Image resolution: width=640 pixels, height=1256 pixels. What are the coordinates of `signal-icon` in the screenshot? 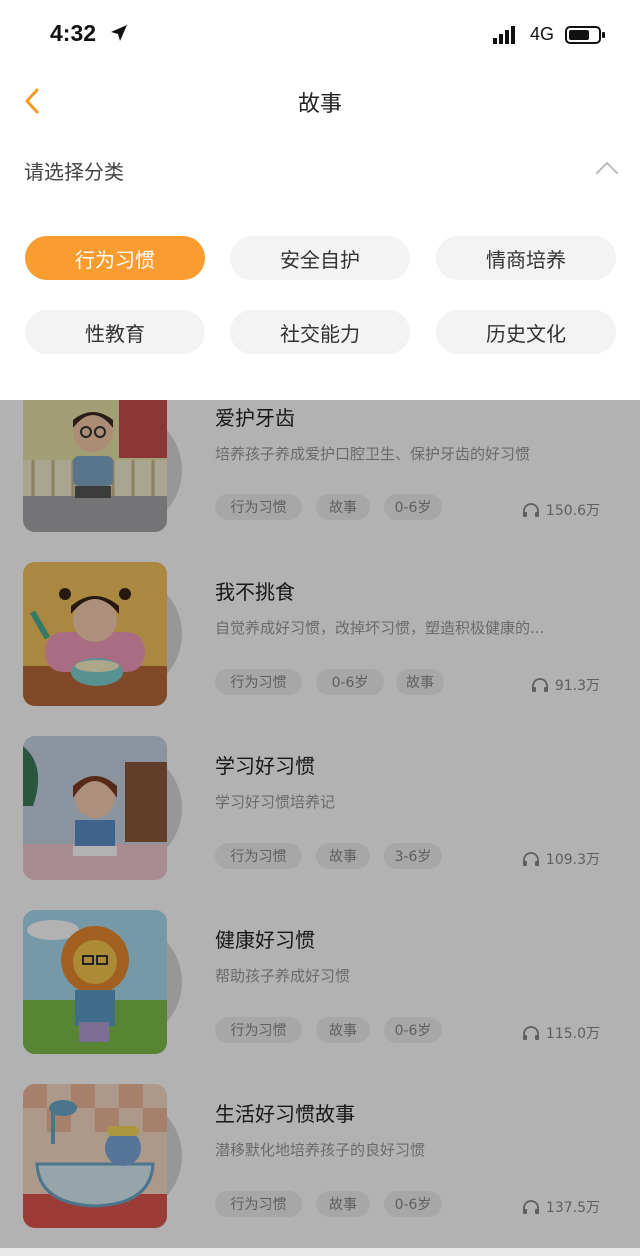 It's located at (504, 35).